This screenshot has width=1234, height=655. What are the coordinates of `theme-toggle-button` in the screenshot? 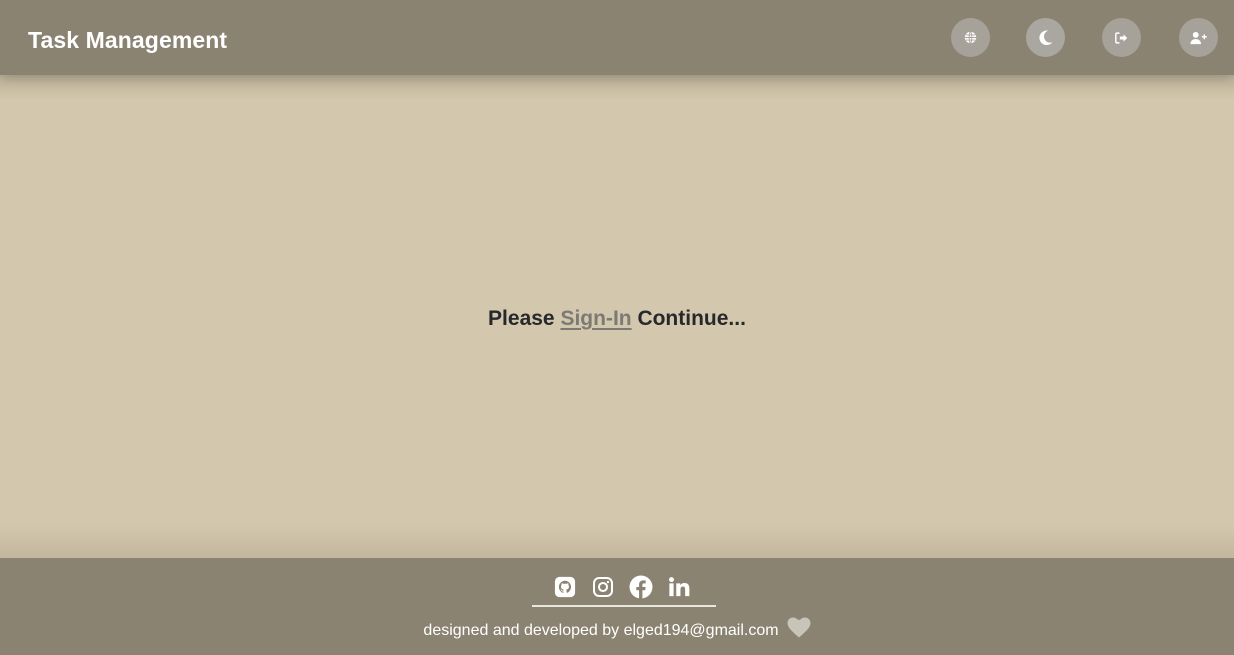 It's located at (1045, 37).